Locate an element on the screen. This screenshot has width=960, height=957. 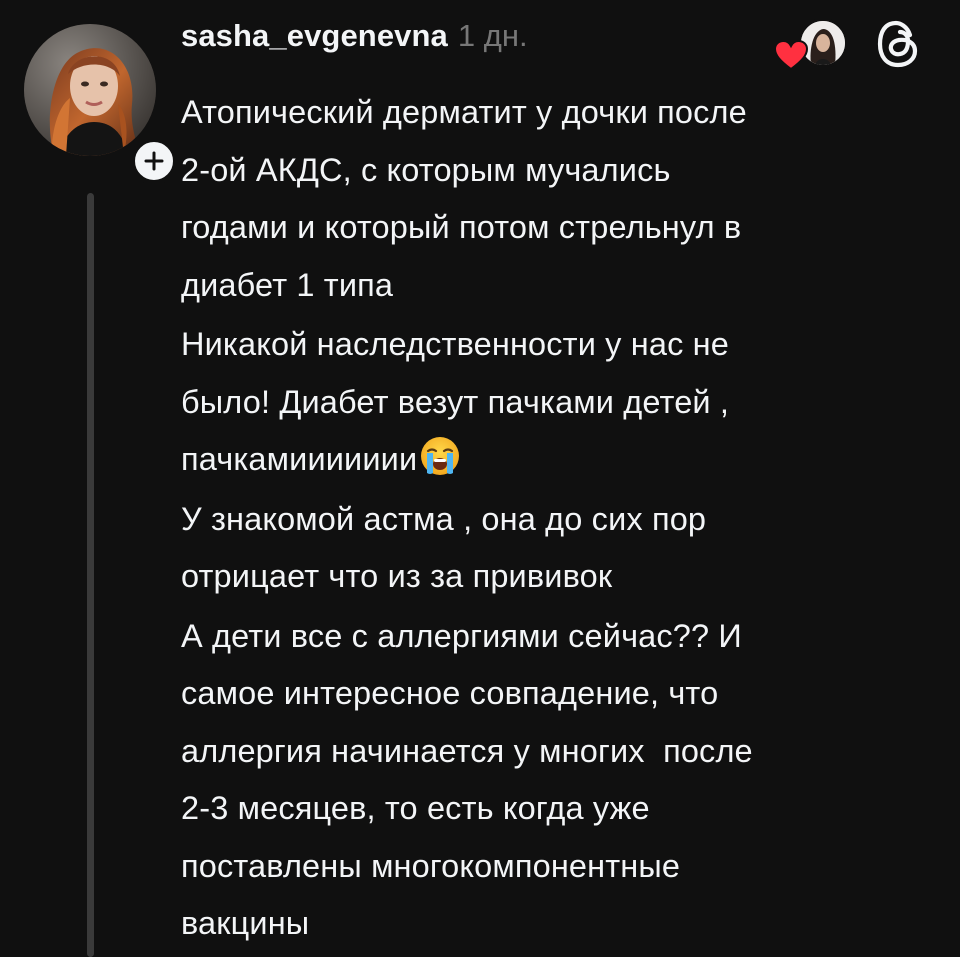
plus-icon is located at coordinates (154, 161).